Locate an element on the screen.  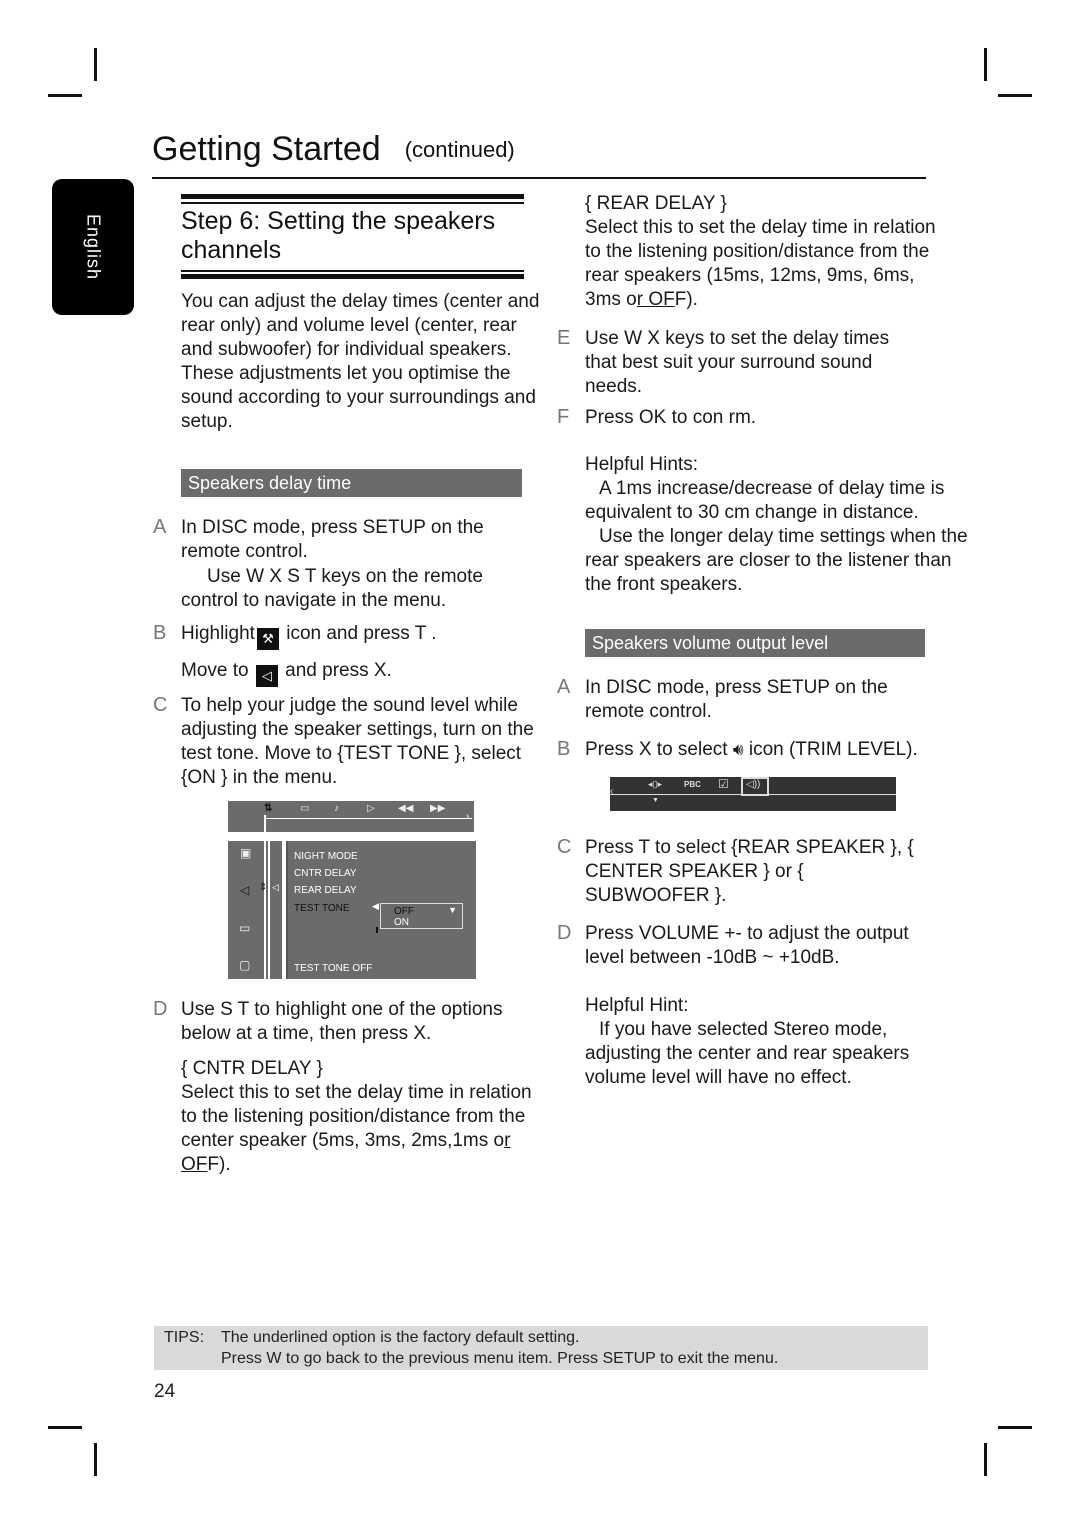
rewind-icon: ◀◀ is located at coordinates (406, 808).